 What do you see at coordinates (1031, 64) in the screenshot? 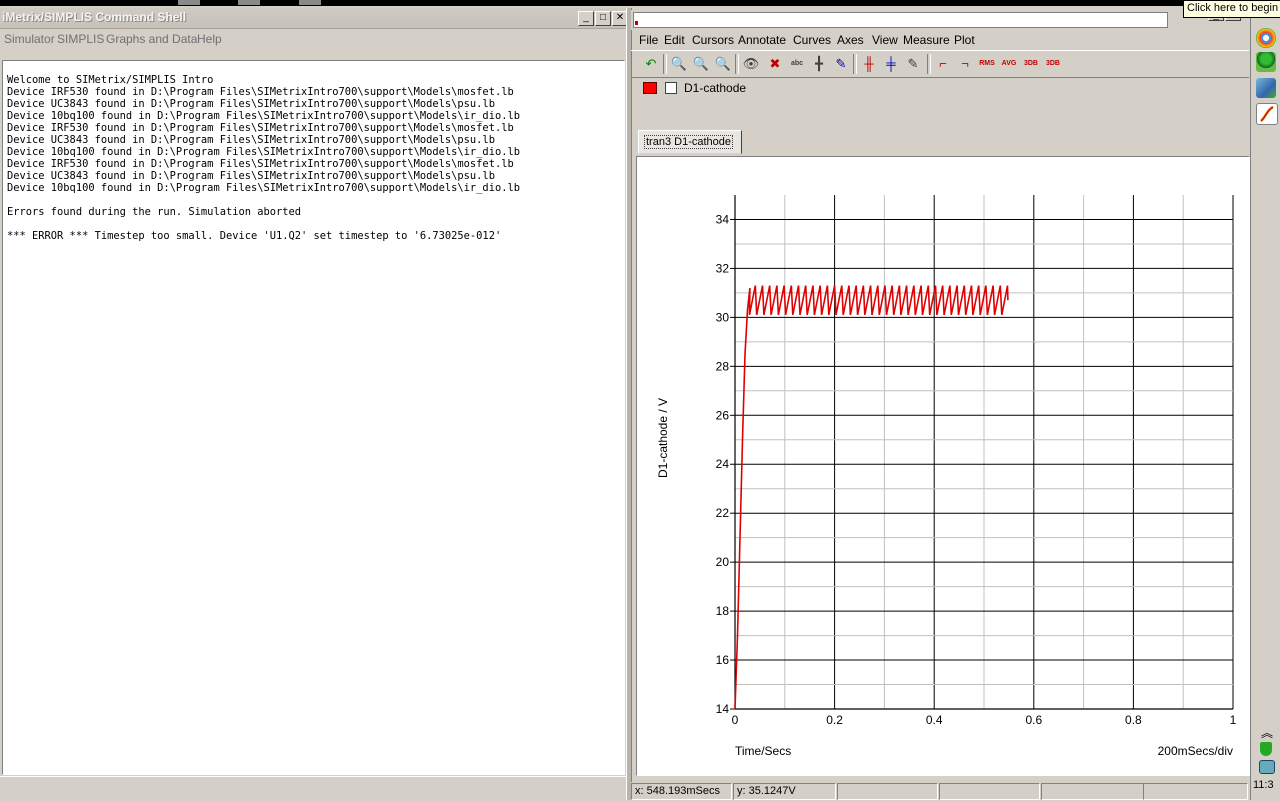
I see `3db-icon: 3DB` at bounding box center [1031, 64].